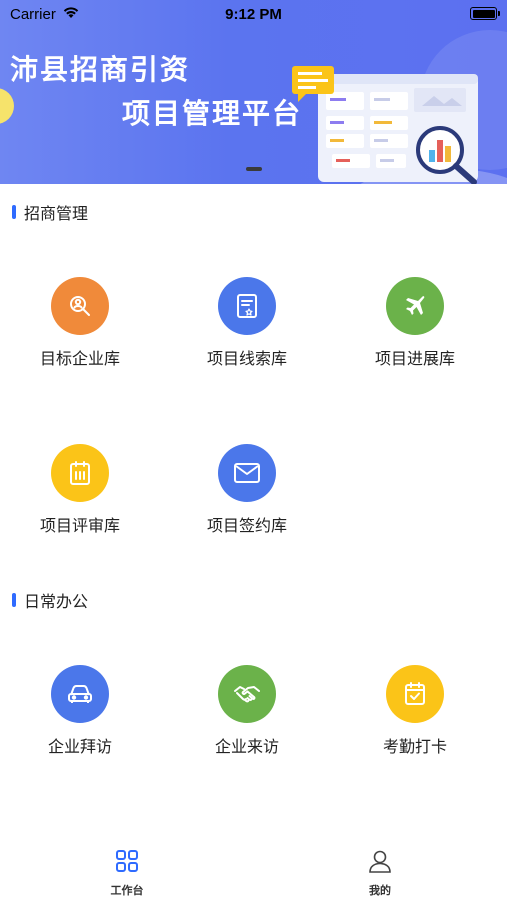  I want to click on bottom-tab-bar: 工作台 我的, so click(253, 870).